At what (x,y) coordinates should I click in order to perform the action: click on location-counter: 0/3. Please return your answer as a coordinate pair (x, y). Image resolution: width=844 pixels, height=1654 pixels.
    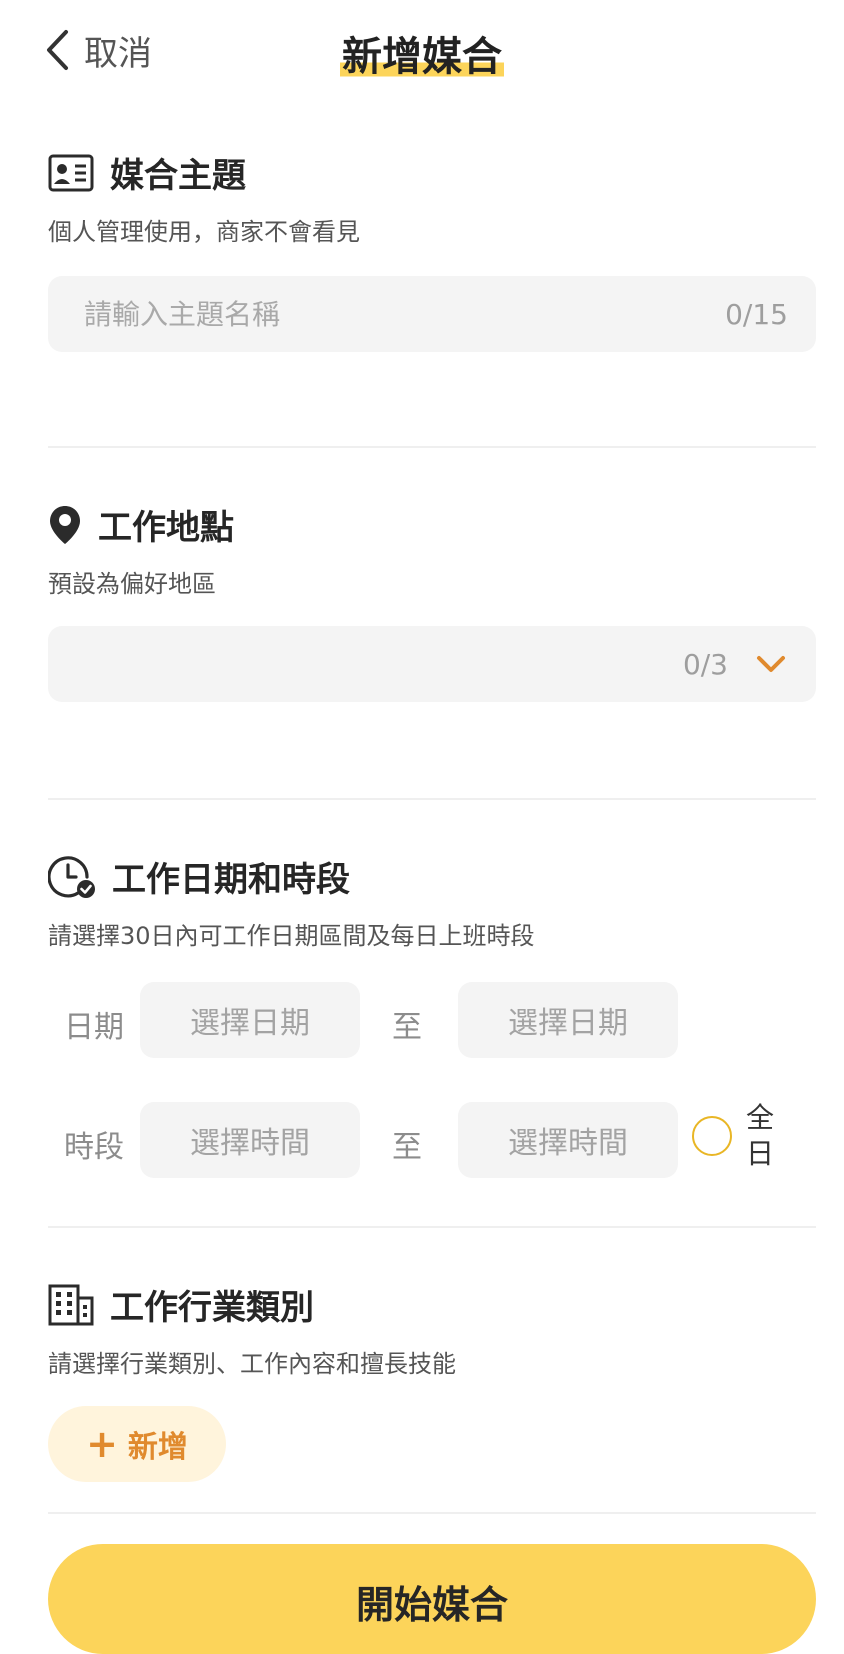
    Looking at the image, I should click on (705, 664).